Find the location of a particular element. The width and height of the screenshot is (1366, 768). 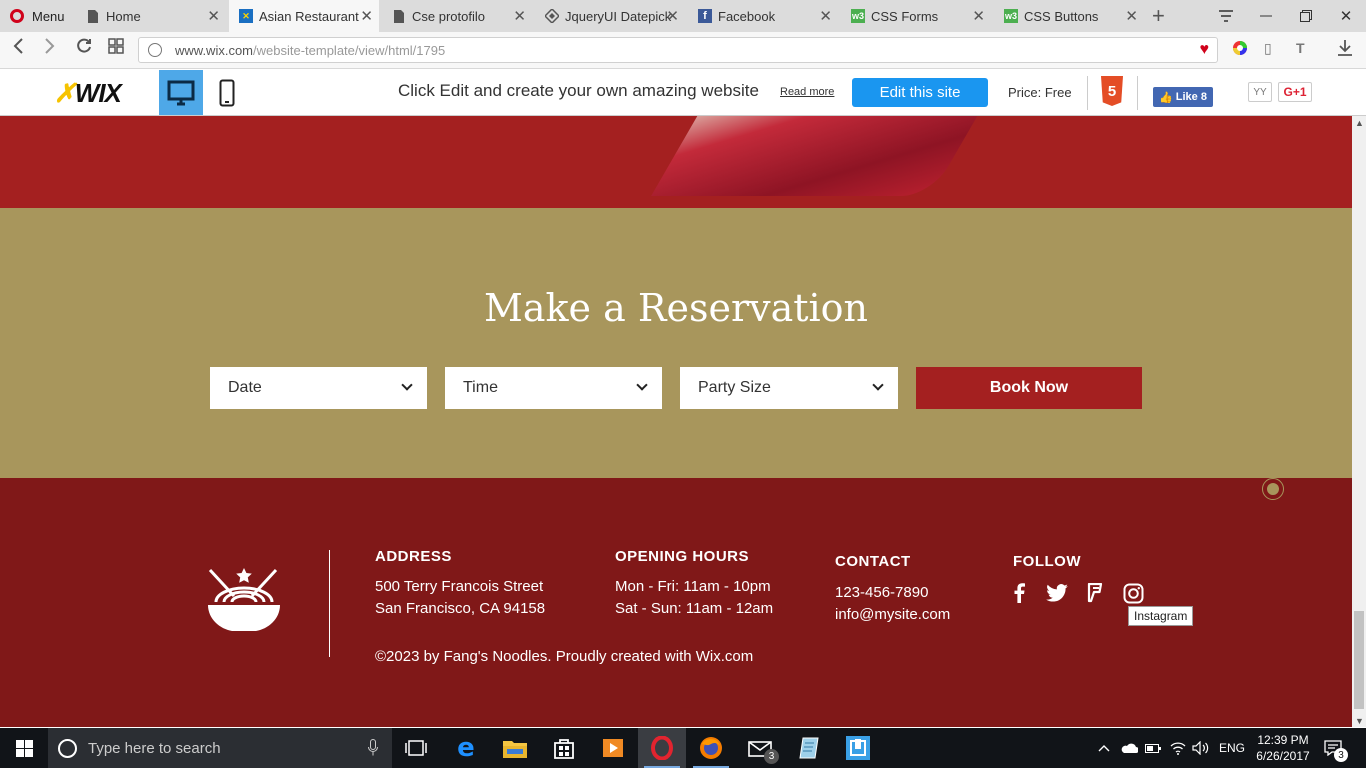

reload-icon is located at coordinates (84, 48).